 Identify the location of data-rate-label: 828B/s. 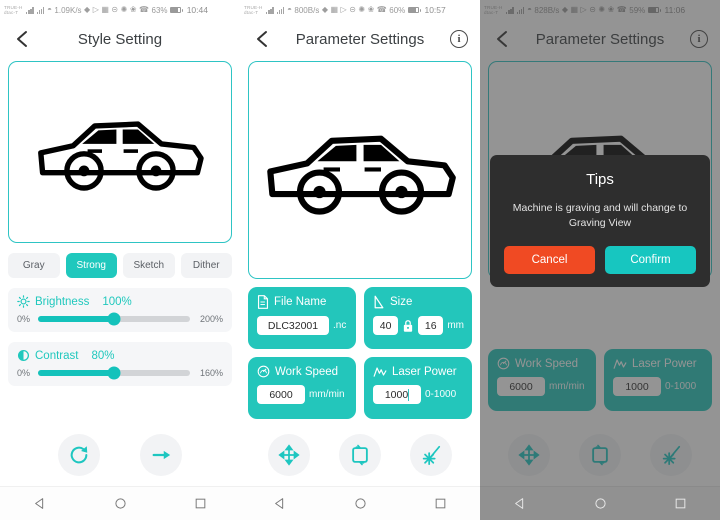
(547, 10).